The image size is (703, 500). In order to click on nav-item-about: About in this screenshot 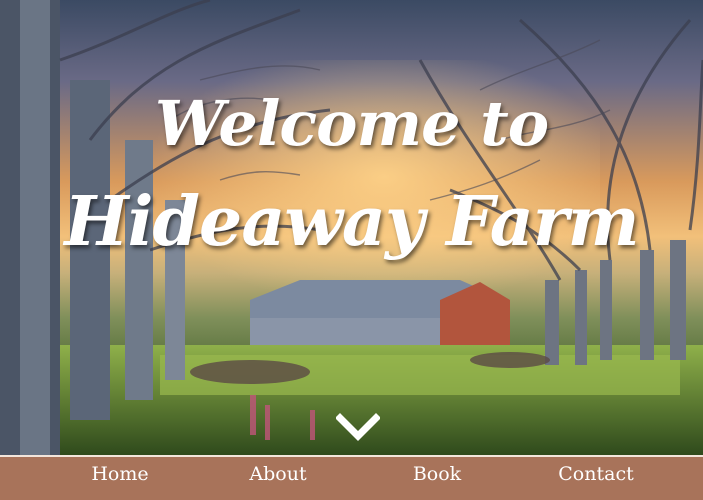, I will do `click(278, 478)`.